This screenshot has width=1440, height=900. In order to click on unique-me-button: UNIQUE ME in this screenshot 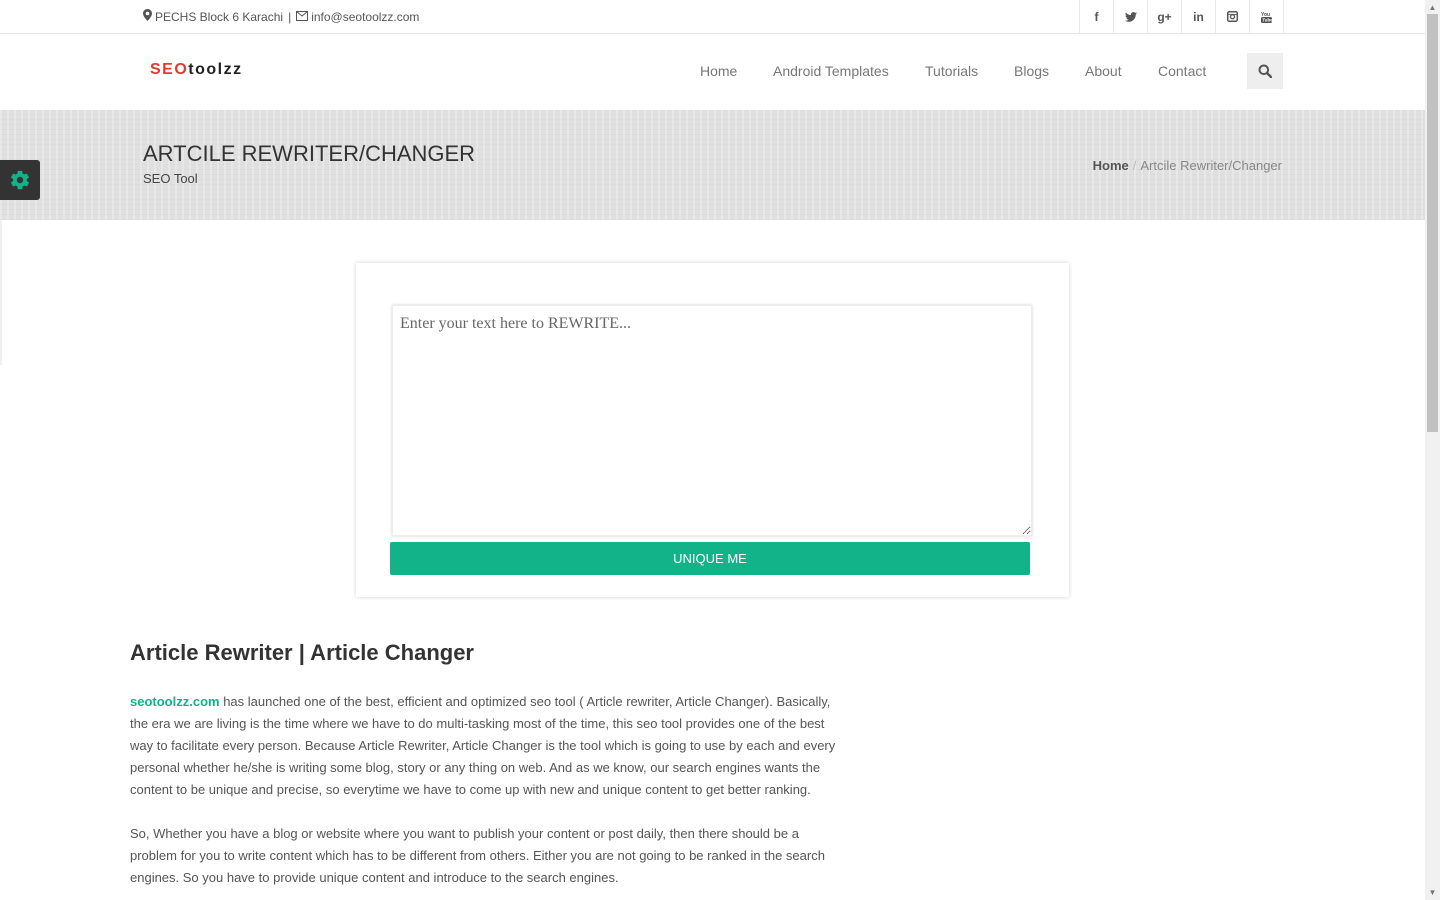, I will do `click(710, 558)`.